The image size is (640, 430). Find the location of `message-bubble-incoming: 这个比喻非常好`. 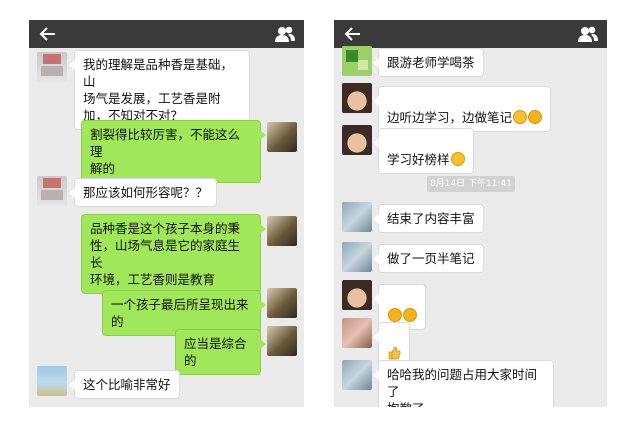

message-bubble-incoming: 这个比喻非常好 is located at coordinates (124, 384).